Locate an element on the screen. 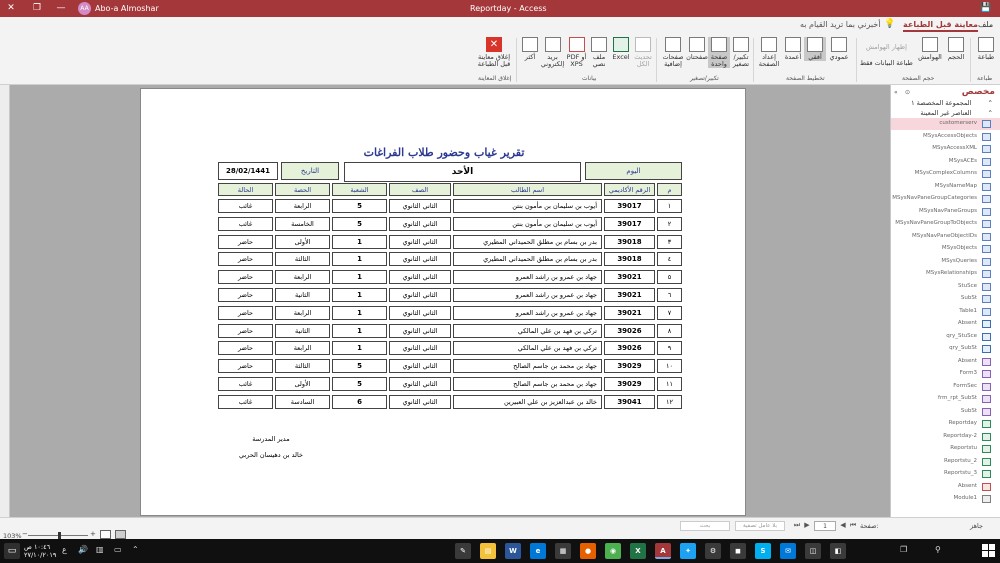 The width and height of the screenshot is (1000, 563). nav-item-table: customerserv is located at coordinates (945, 124).